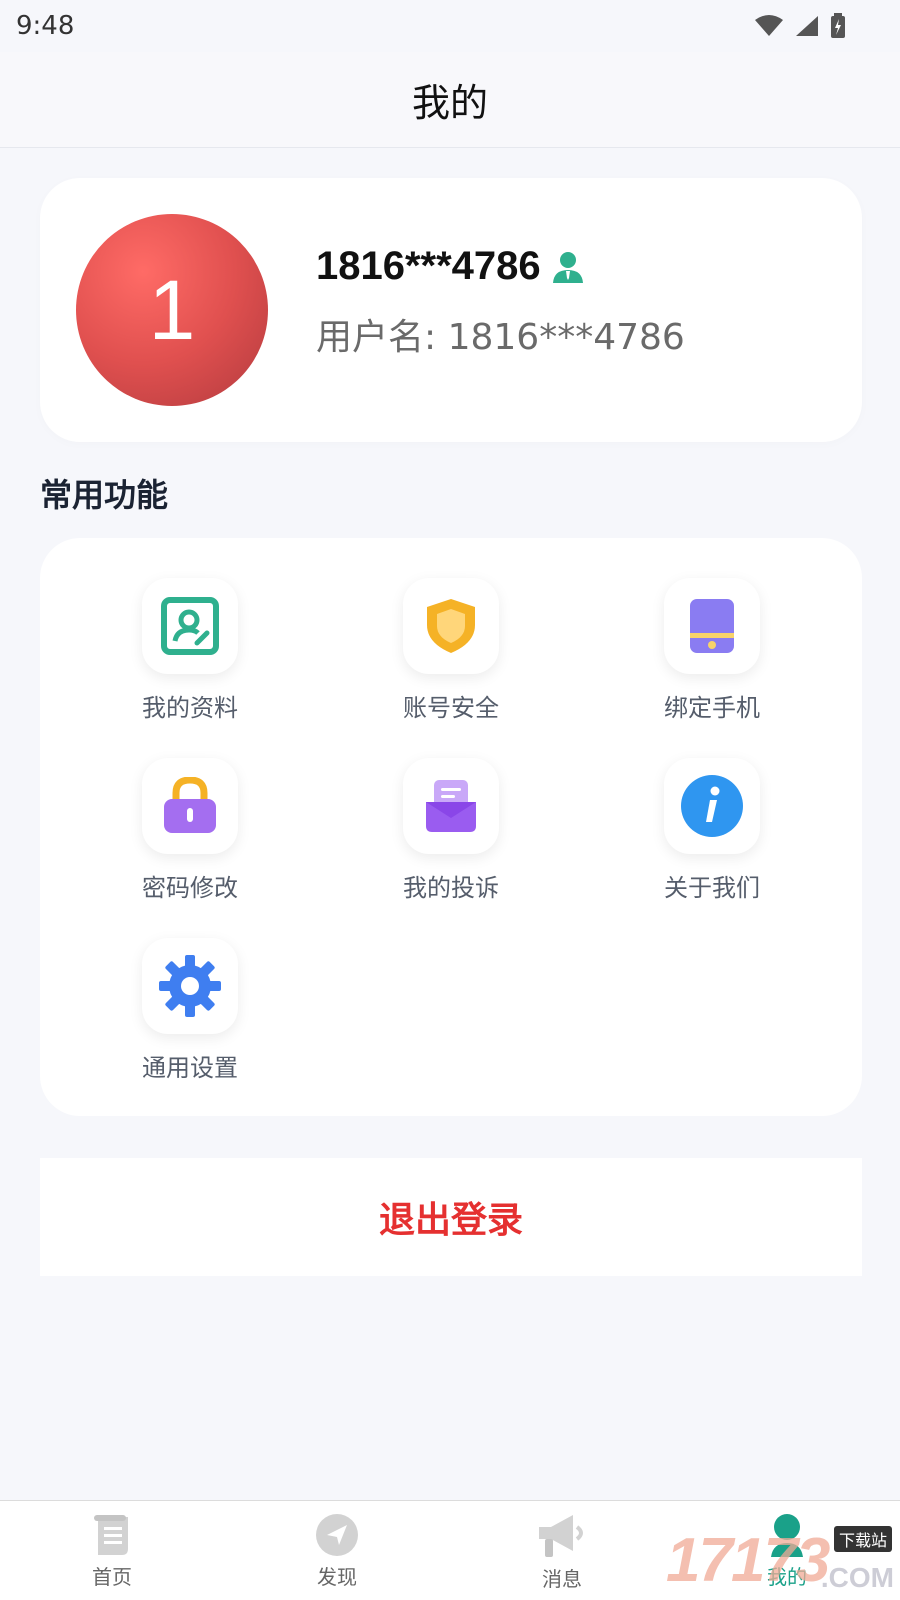 This screenshot has width=900, height=1600. I want to click on func-account-security: 账号安全, so click(451, 658).